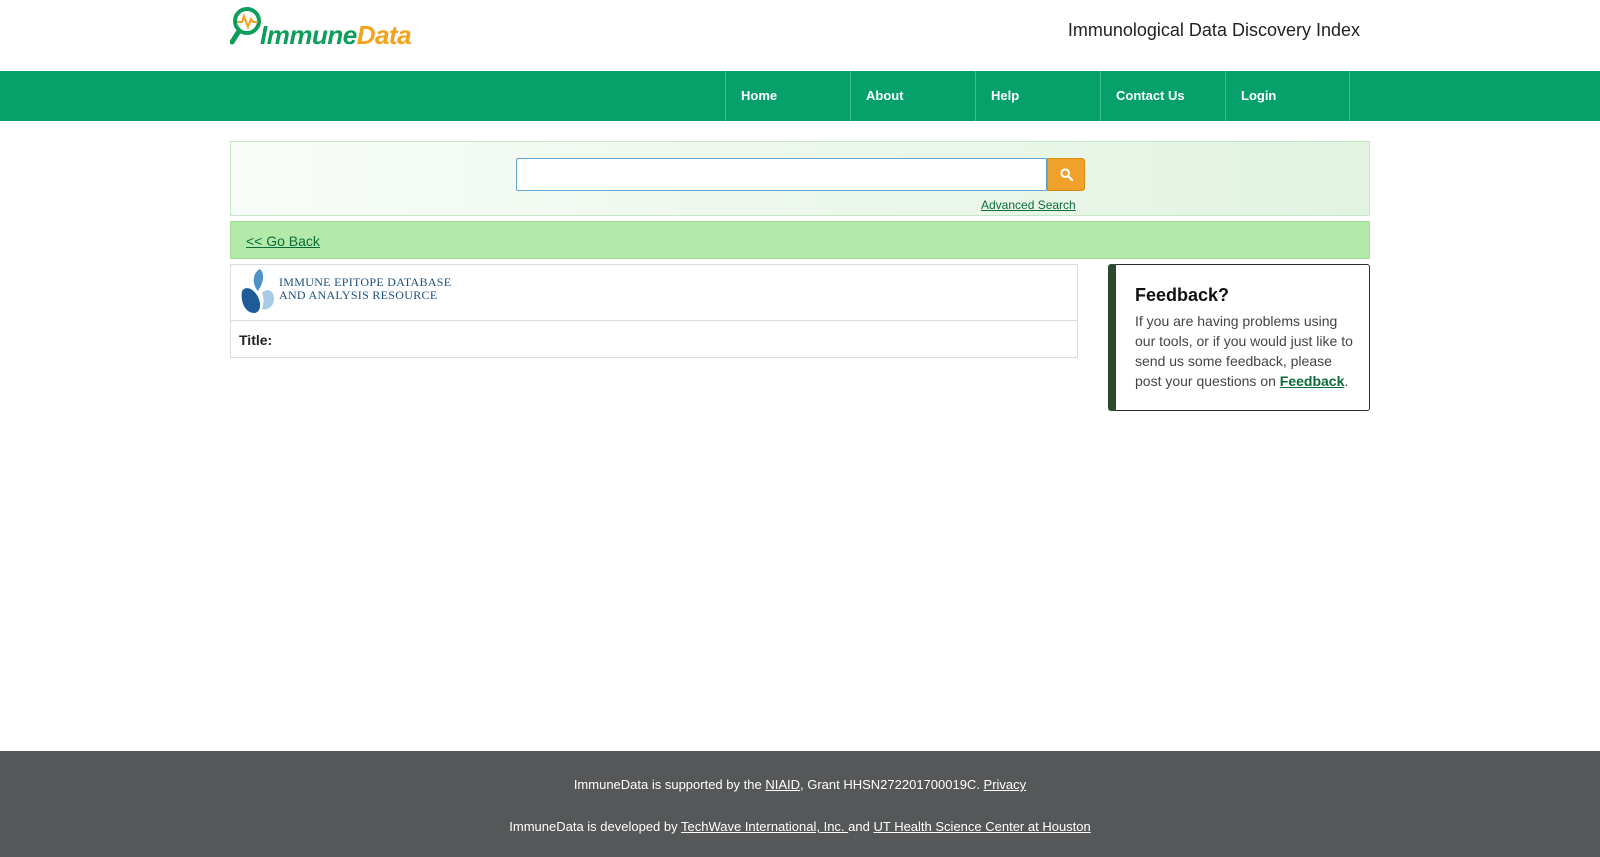 This screenshot has height=857, width=1600. What do you see at coordinates (764, 826) in the screenshot?
I see `techwave-link: TechWave International, Inc.` at bounding box center [764, 826].